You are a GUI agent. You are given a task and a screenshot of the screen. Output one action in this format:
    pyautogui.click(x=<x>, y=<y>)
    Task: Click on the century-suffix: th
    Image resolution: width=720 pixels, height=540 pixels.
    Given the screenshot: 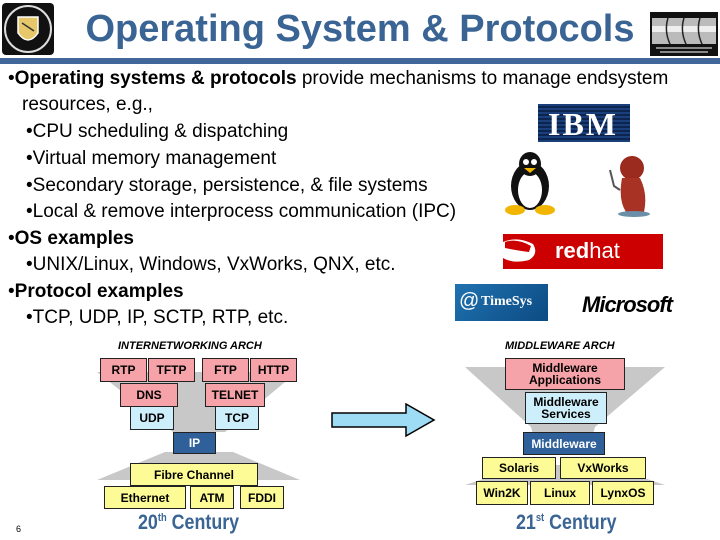 What is the action you would take?
    pyautogui.click(x=162, y=518)
    